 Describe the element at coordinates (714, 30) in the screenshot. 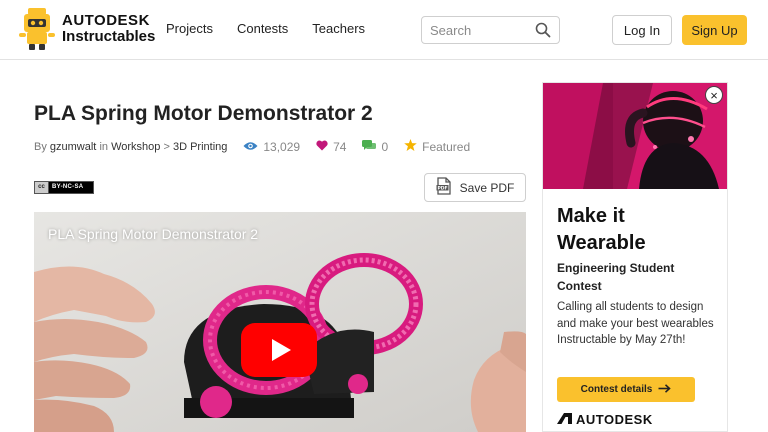

I see `signup-button: Sign Up` at that location.